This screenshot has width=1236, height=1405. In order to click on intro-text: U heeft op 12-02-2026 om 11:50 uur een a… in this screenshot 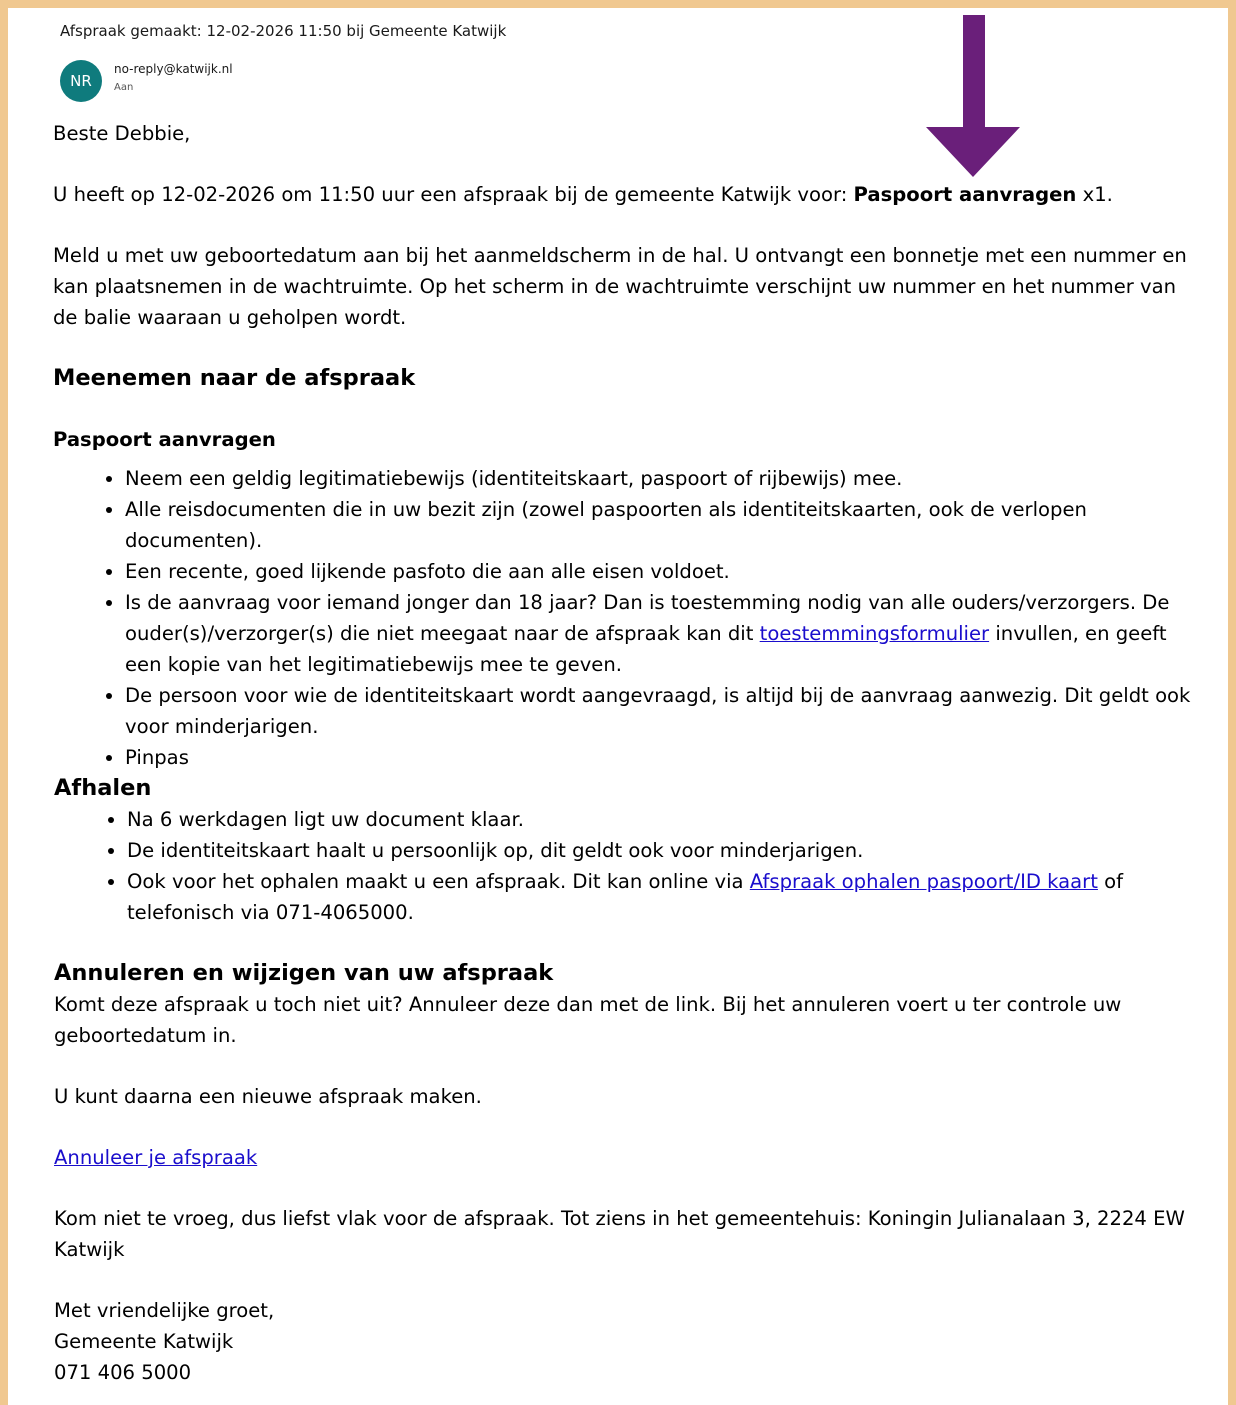, I will do `click(583, 194)`.